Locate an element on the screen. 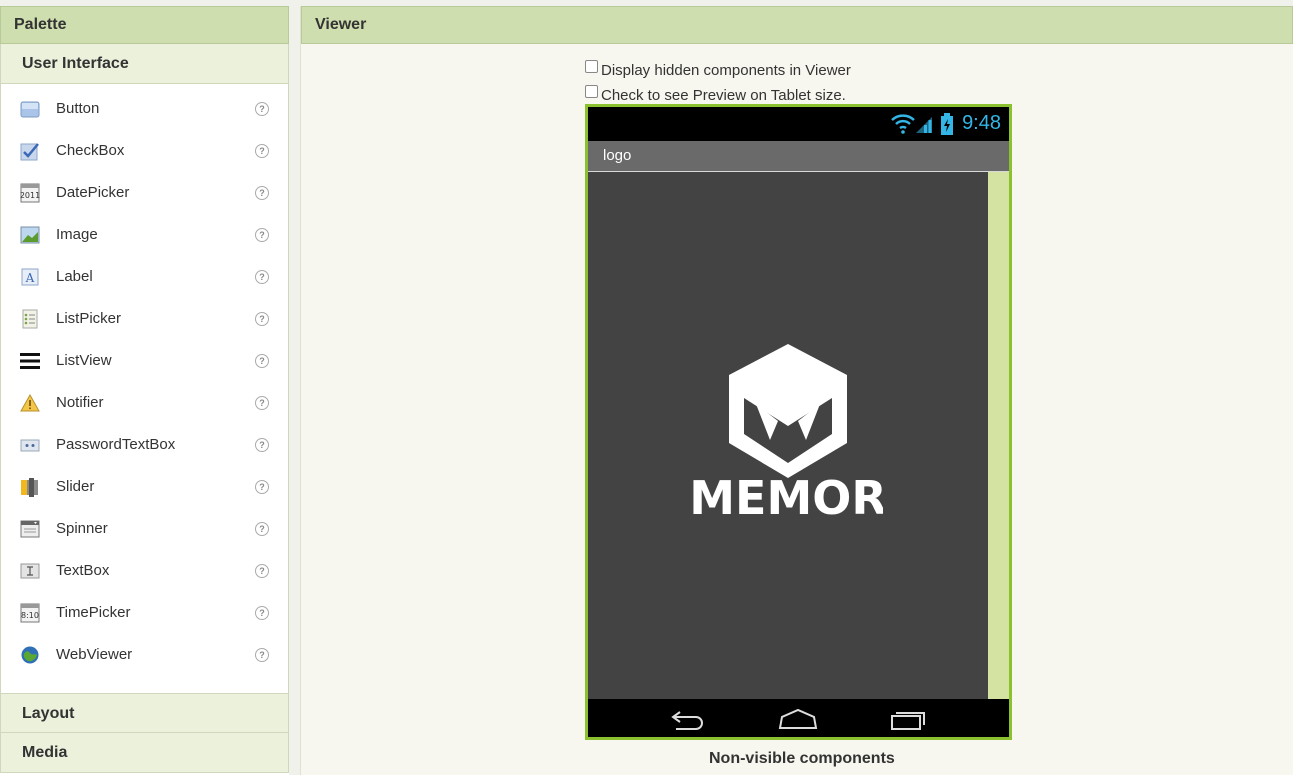 This screenshot has width=1293, height=775. palette-item-datepicker: 2011 DatePicker ? is located at coordinates (144, 193).